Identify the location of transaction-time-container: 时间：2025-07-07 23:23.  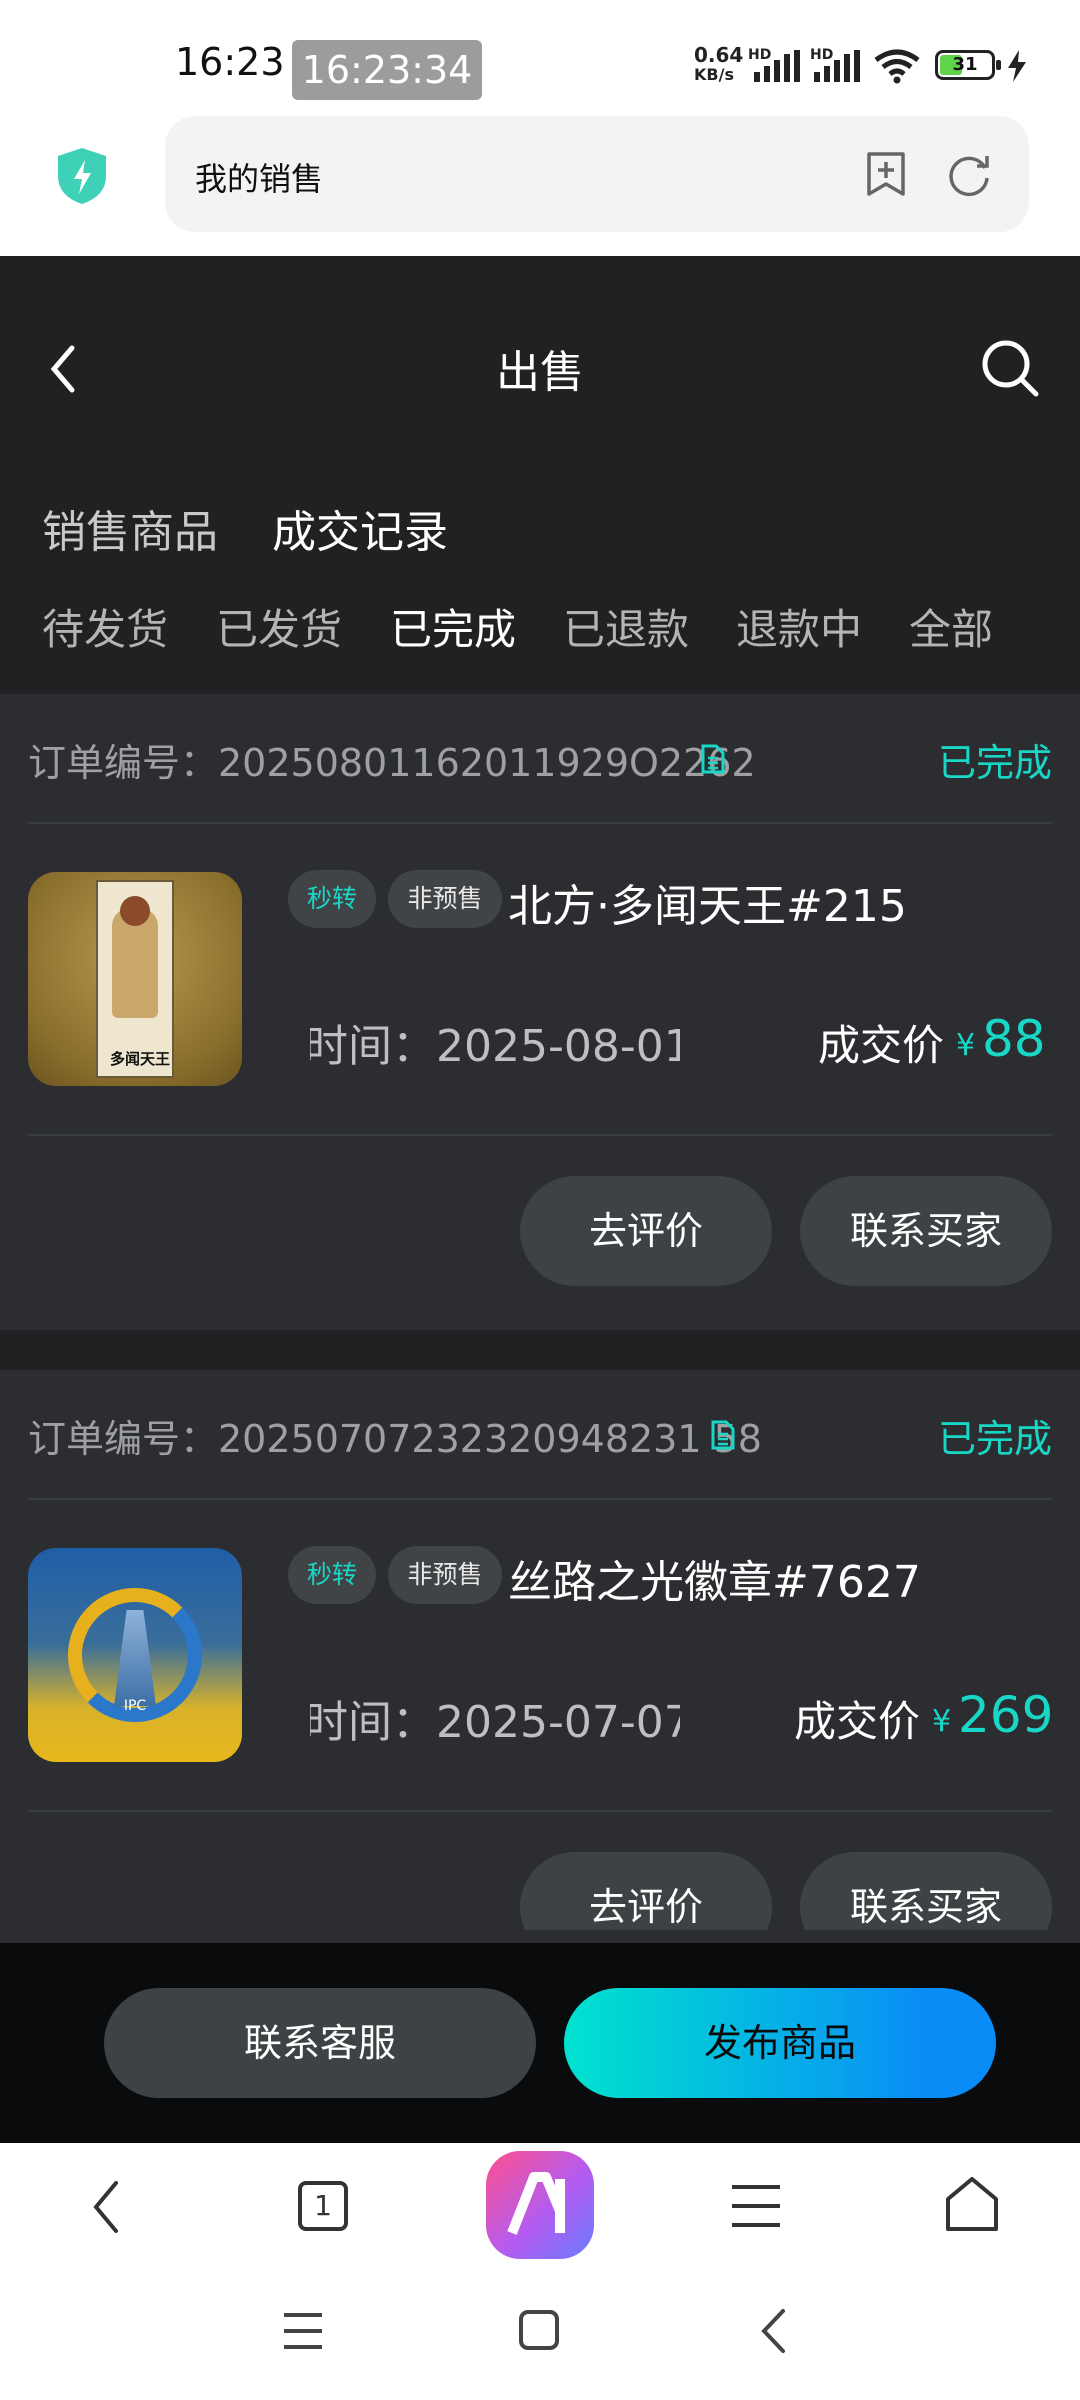
(495, 1716).